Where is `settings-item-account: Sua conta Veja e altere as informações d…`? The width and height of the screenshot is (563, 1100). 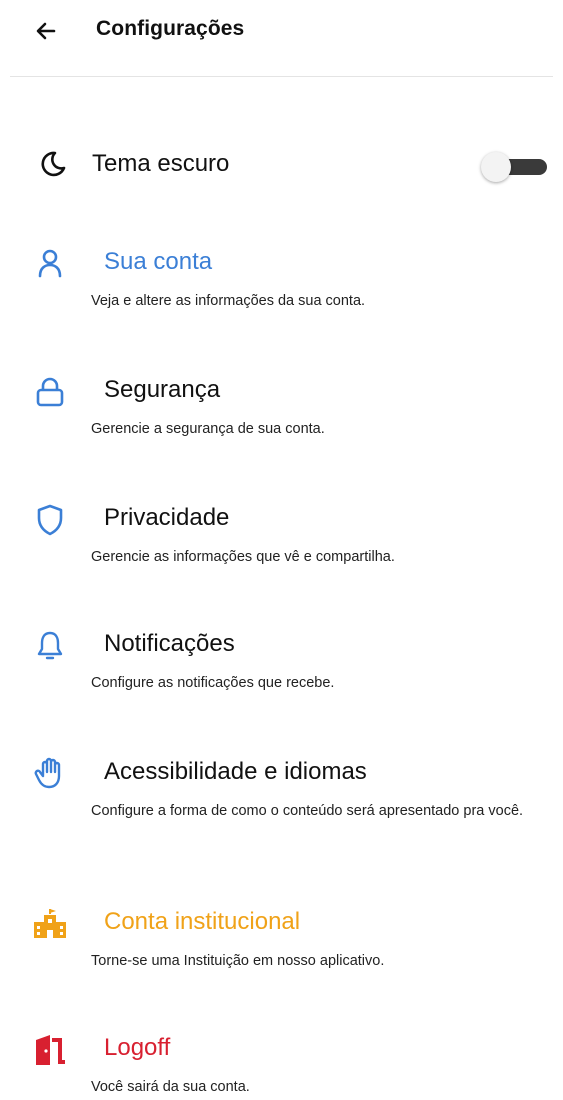
settings-item-account: Sua conta Veja e altere as informações d… is located at coordinates (281, 281).